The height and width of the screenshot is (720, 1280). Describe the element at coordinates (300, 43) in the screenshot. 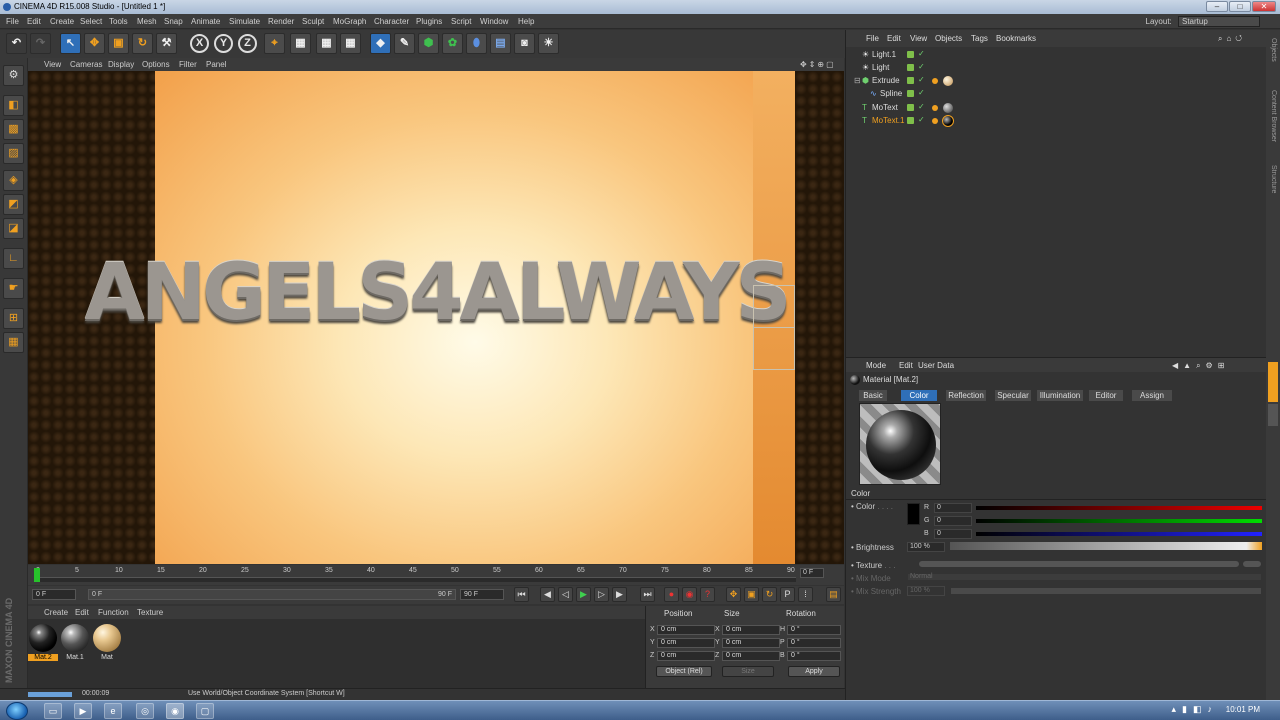

I see `render-view-icon: ▦` at that location.